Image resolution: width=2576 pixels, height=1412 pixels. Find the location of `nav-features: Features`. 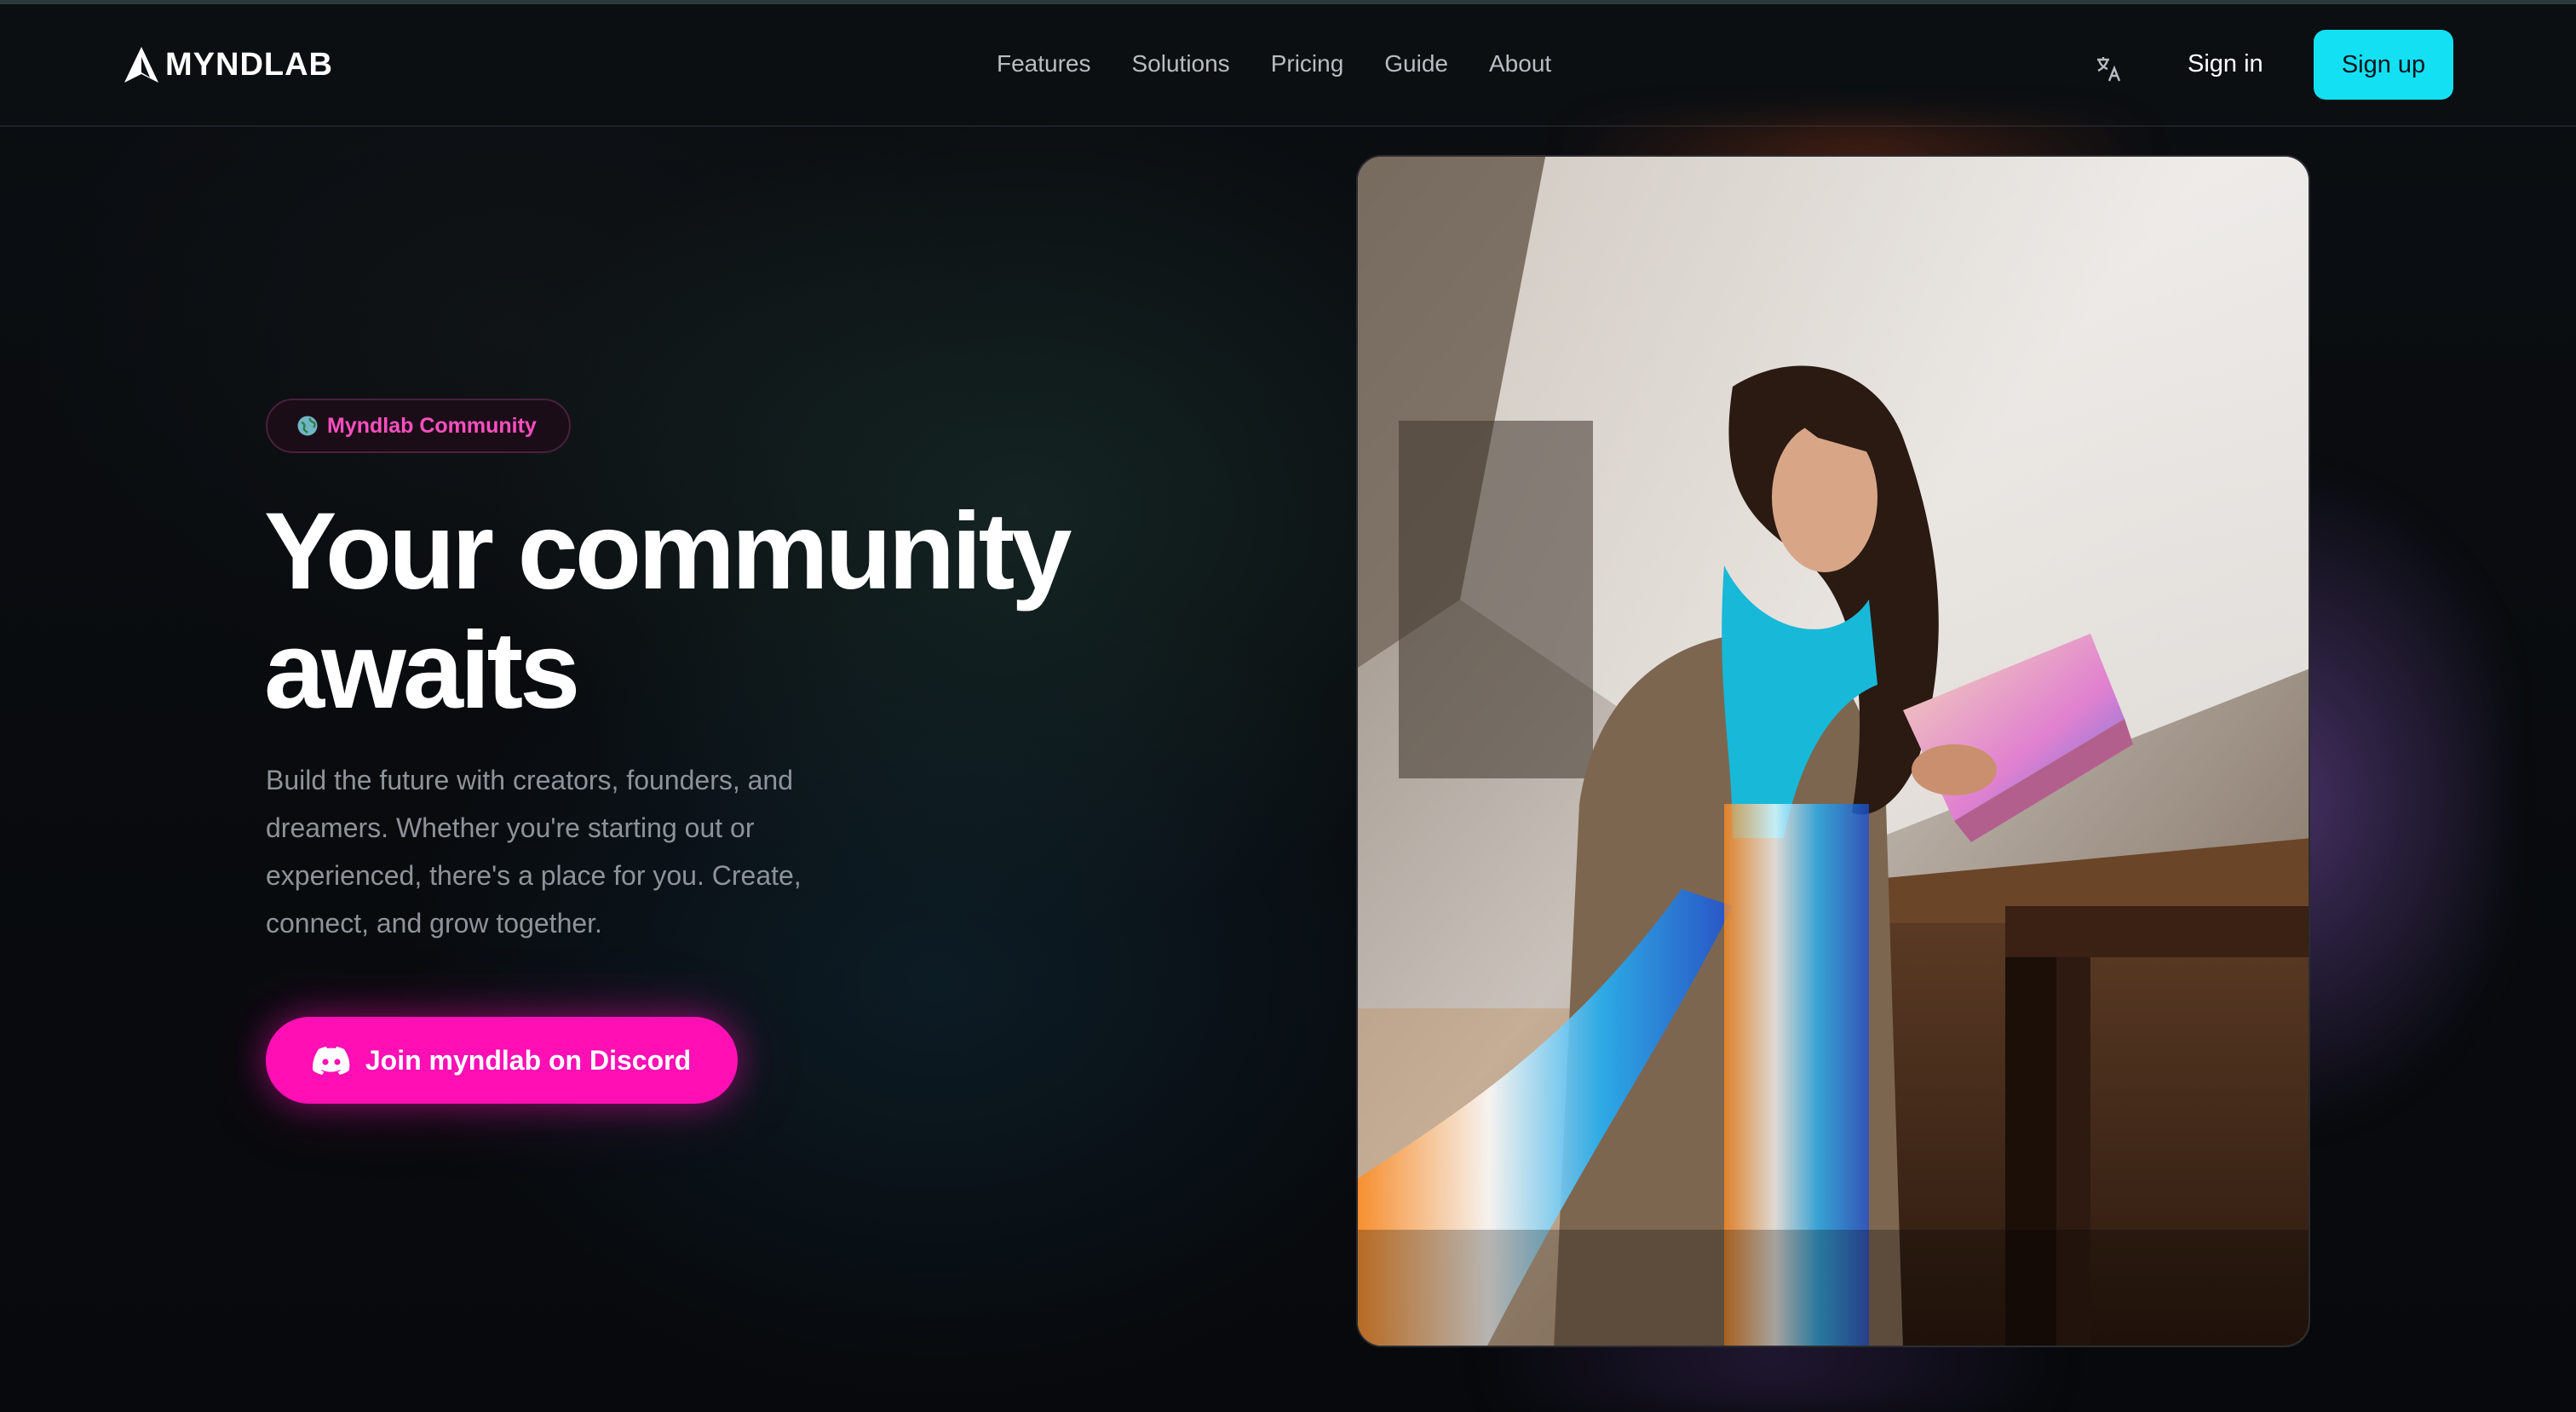

nav-features: Features is located at coordinates (1044, 63).